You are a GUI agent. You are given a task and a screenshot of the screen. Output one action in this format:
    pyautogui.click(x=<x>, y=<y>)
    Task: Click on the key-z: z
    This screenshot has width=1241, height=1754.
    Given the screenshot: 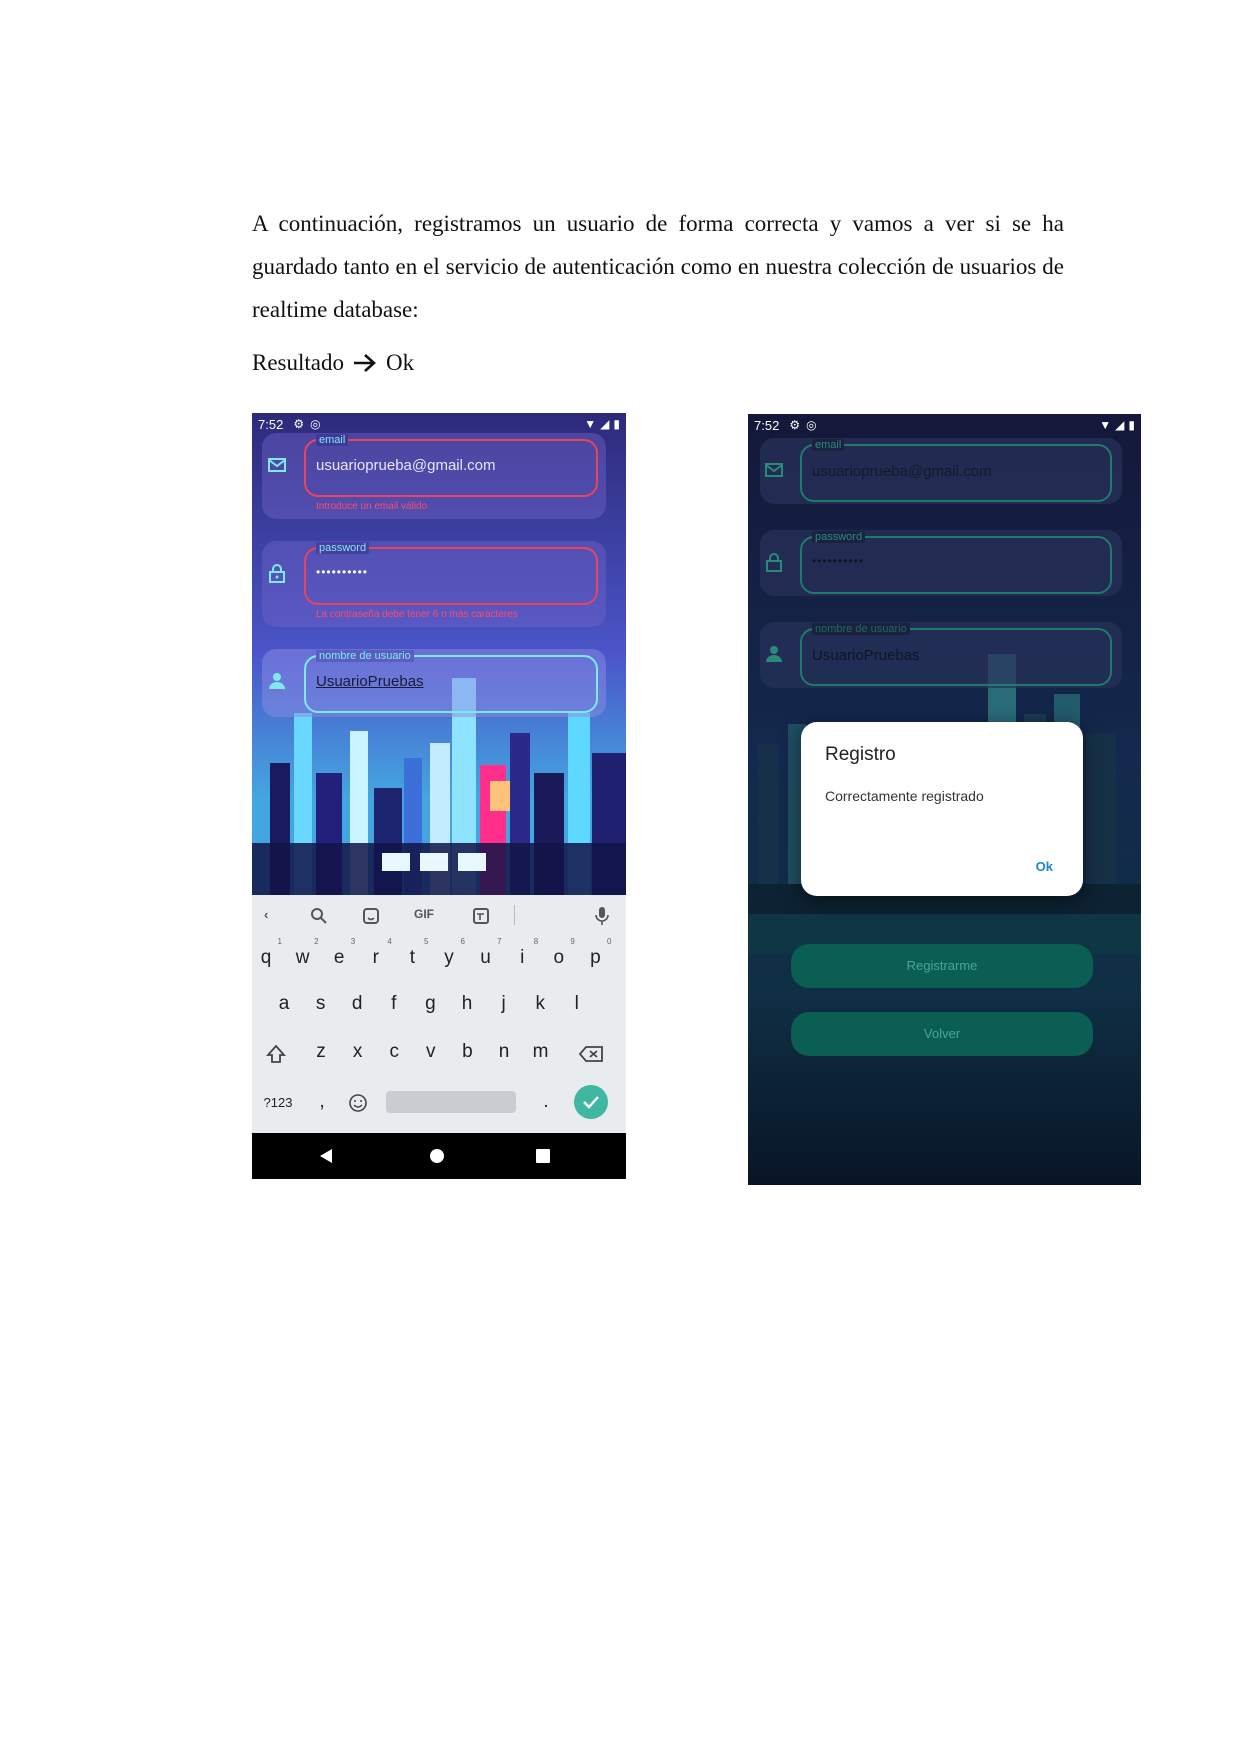 What is the action you would take?
    pyautogui.click(x=321, y=1052)
    